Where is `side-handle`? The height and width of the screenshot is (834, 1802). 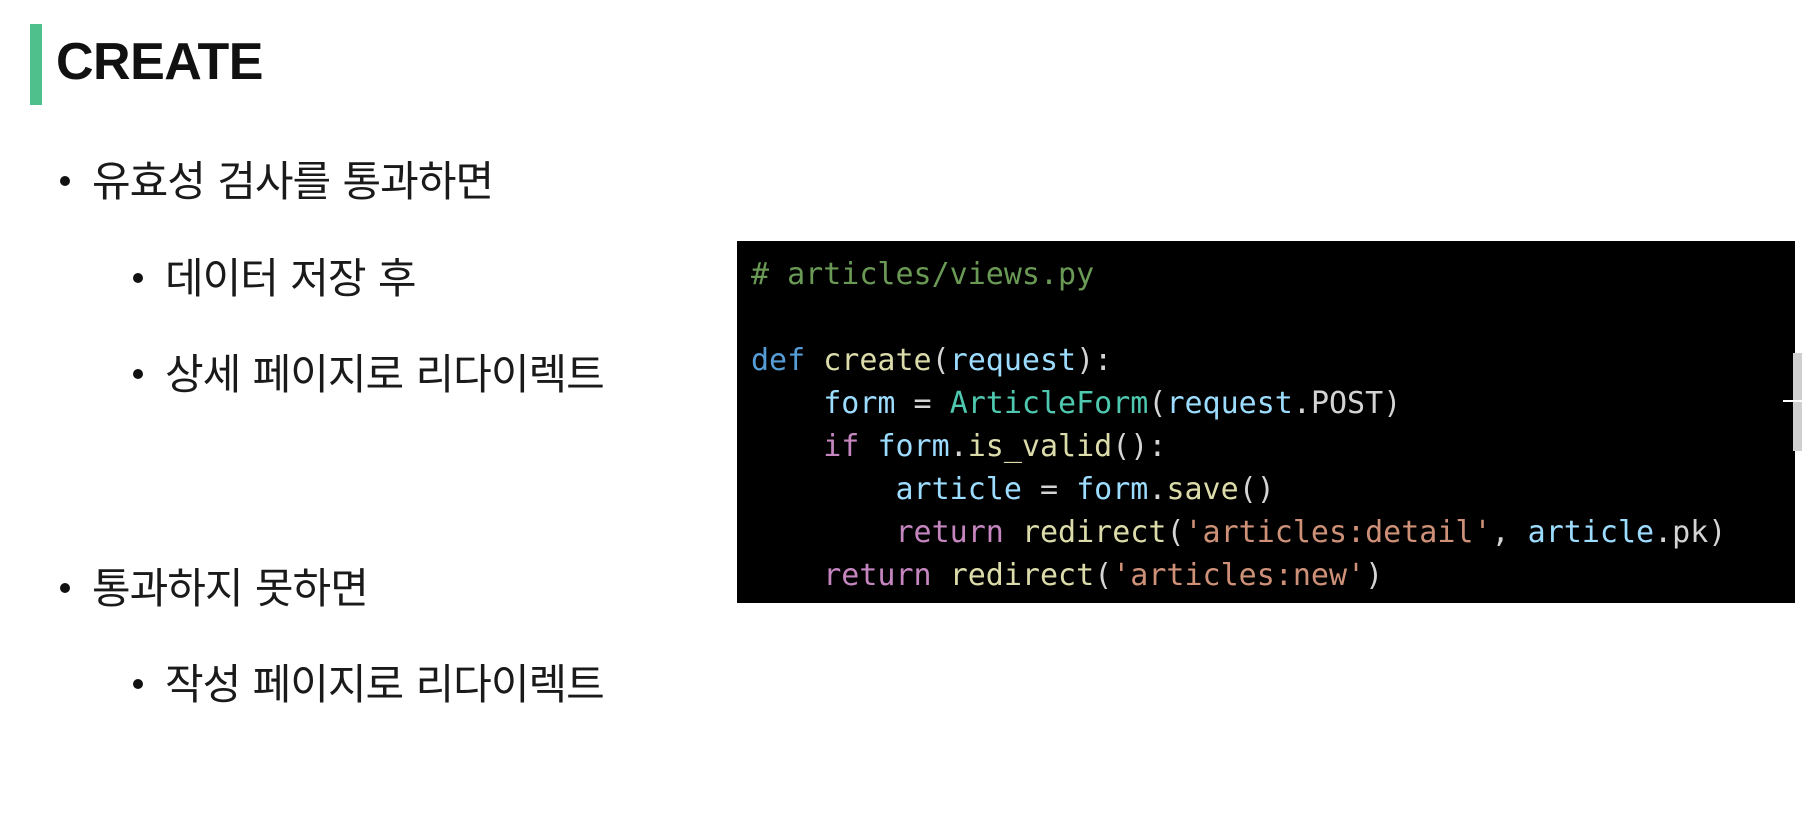 side-handle is located at coordinates (1797, 402).